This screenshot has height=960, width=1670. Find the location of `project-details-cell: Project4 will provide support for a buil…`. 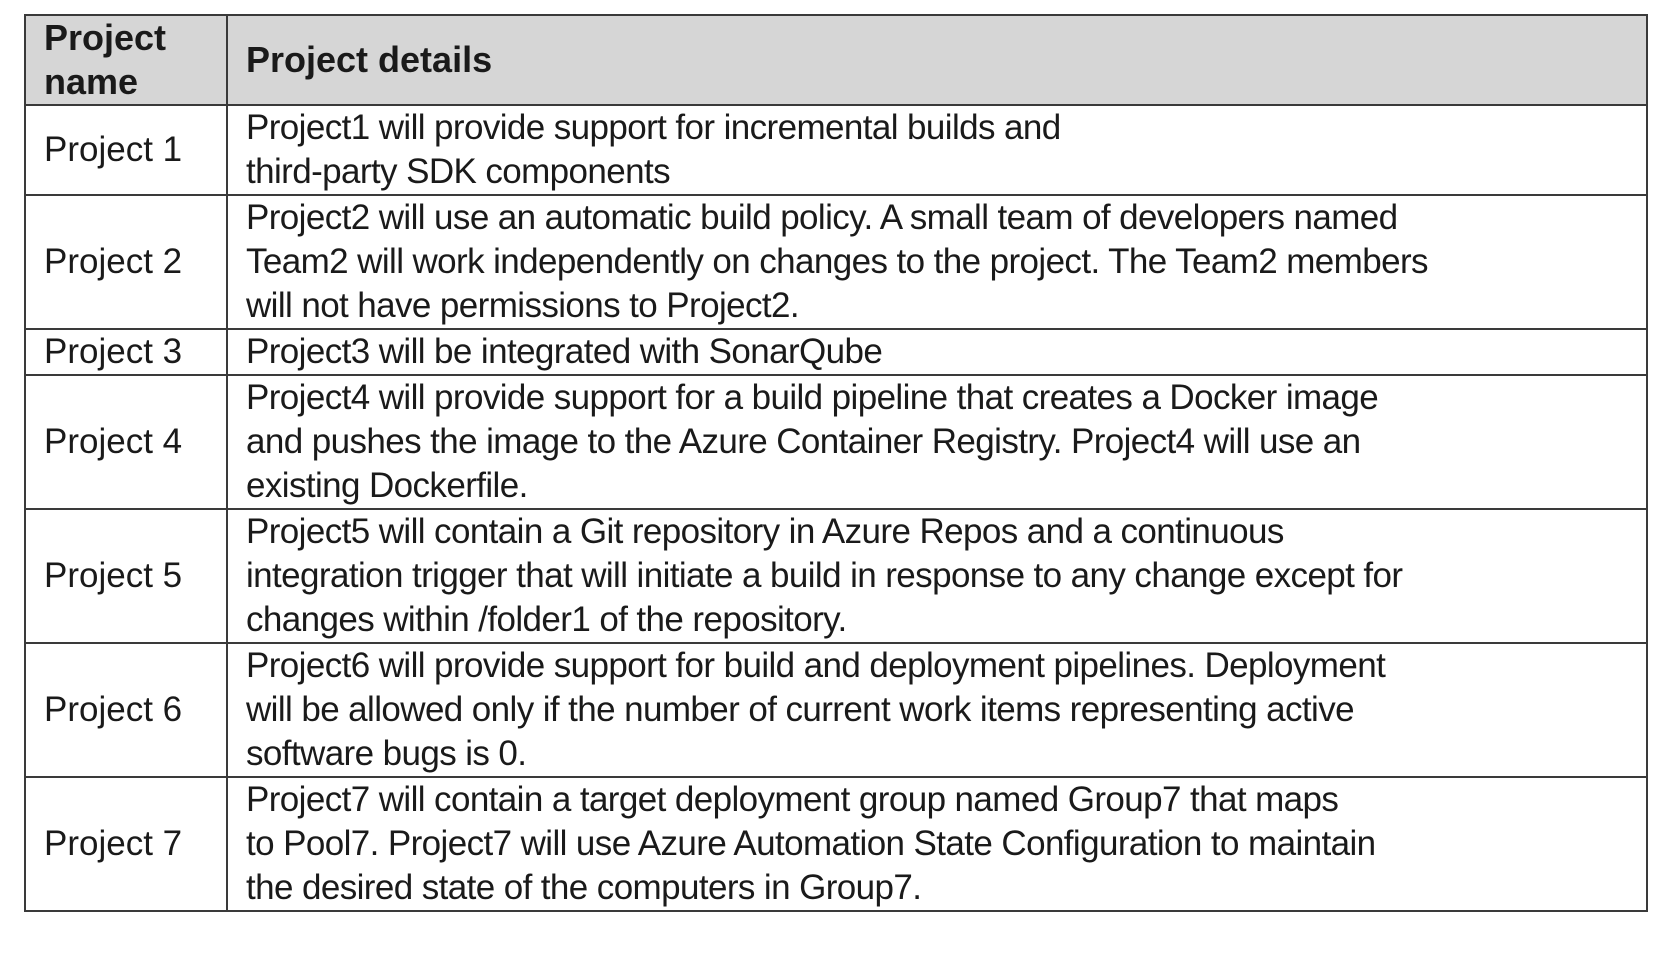

project-details-cell: Project4 will provide support for a buil… is located at coordinates (937, 442).